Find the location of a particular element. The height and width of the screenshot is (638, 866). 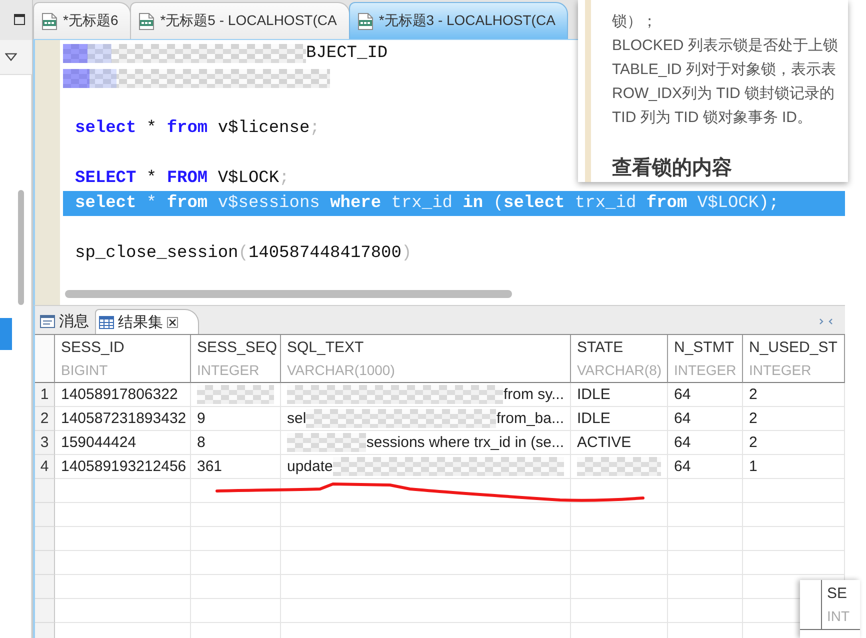

column-type: VARCHAR(8) is located at coordinates (619, 369).